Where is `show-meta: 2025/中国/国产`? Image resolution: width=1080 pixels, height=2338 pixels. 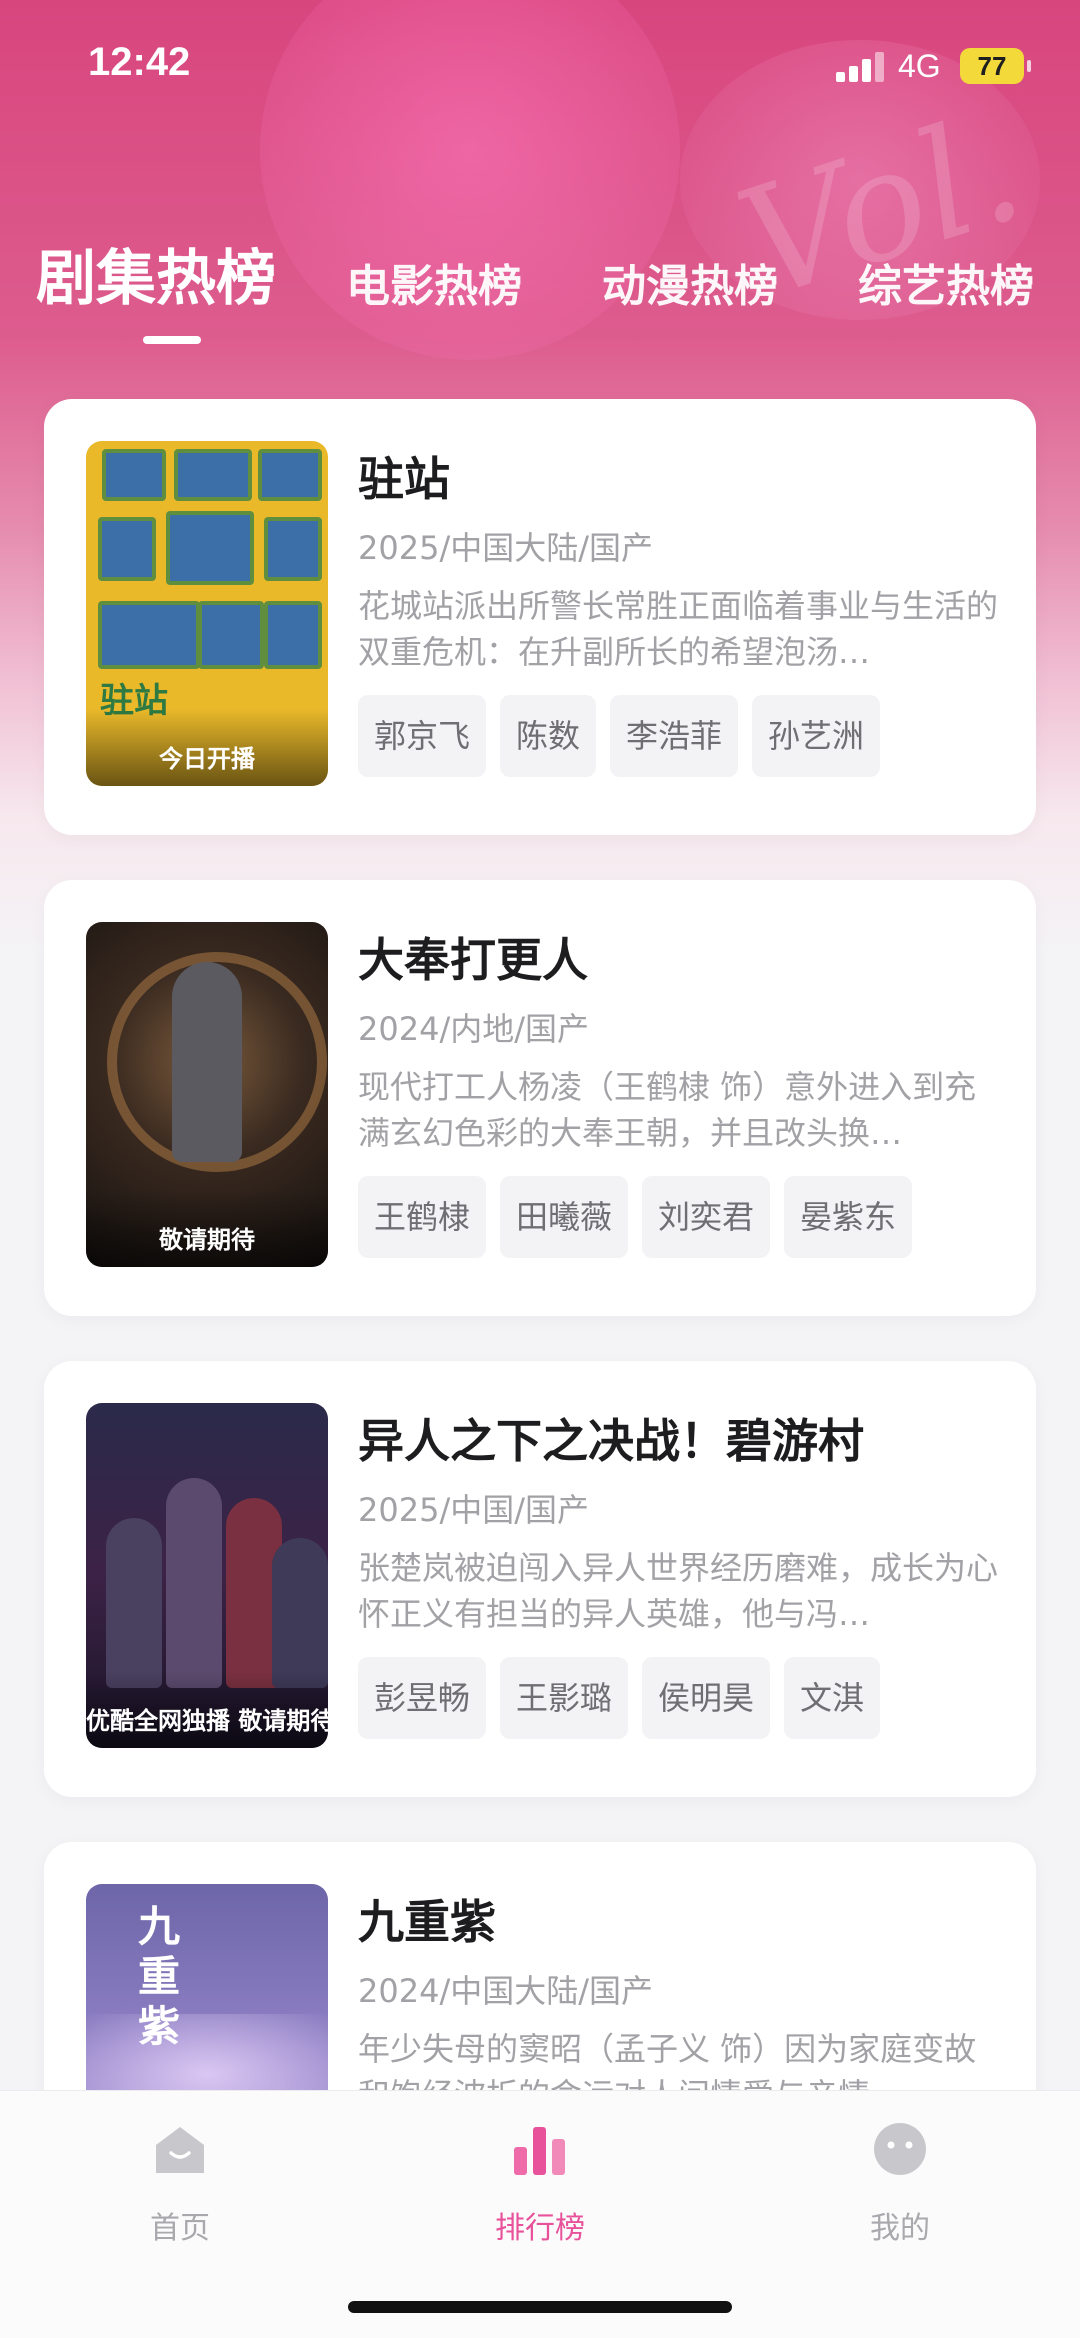
show-meta: 2025/中国/国产 is located at coordinates (474, 1510).